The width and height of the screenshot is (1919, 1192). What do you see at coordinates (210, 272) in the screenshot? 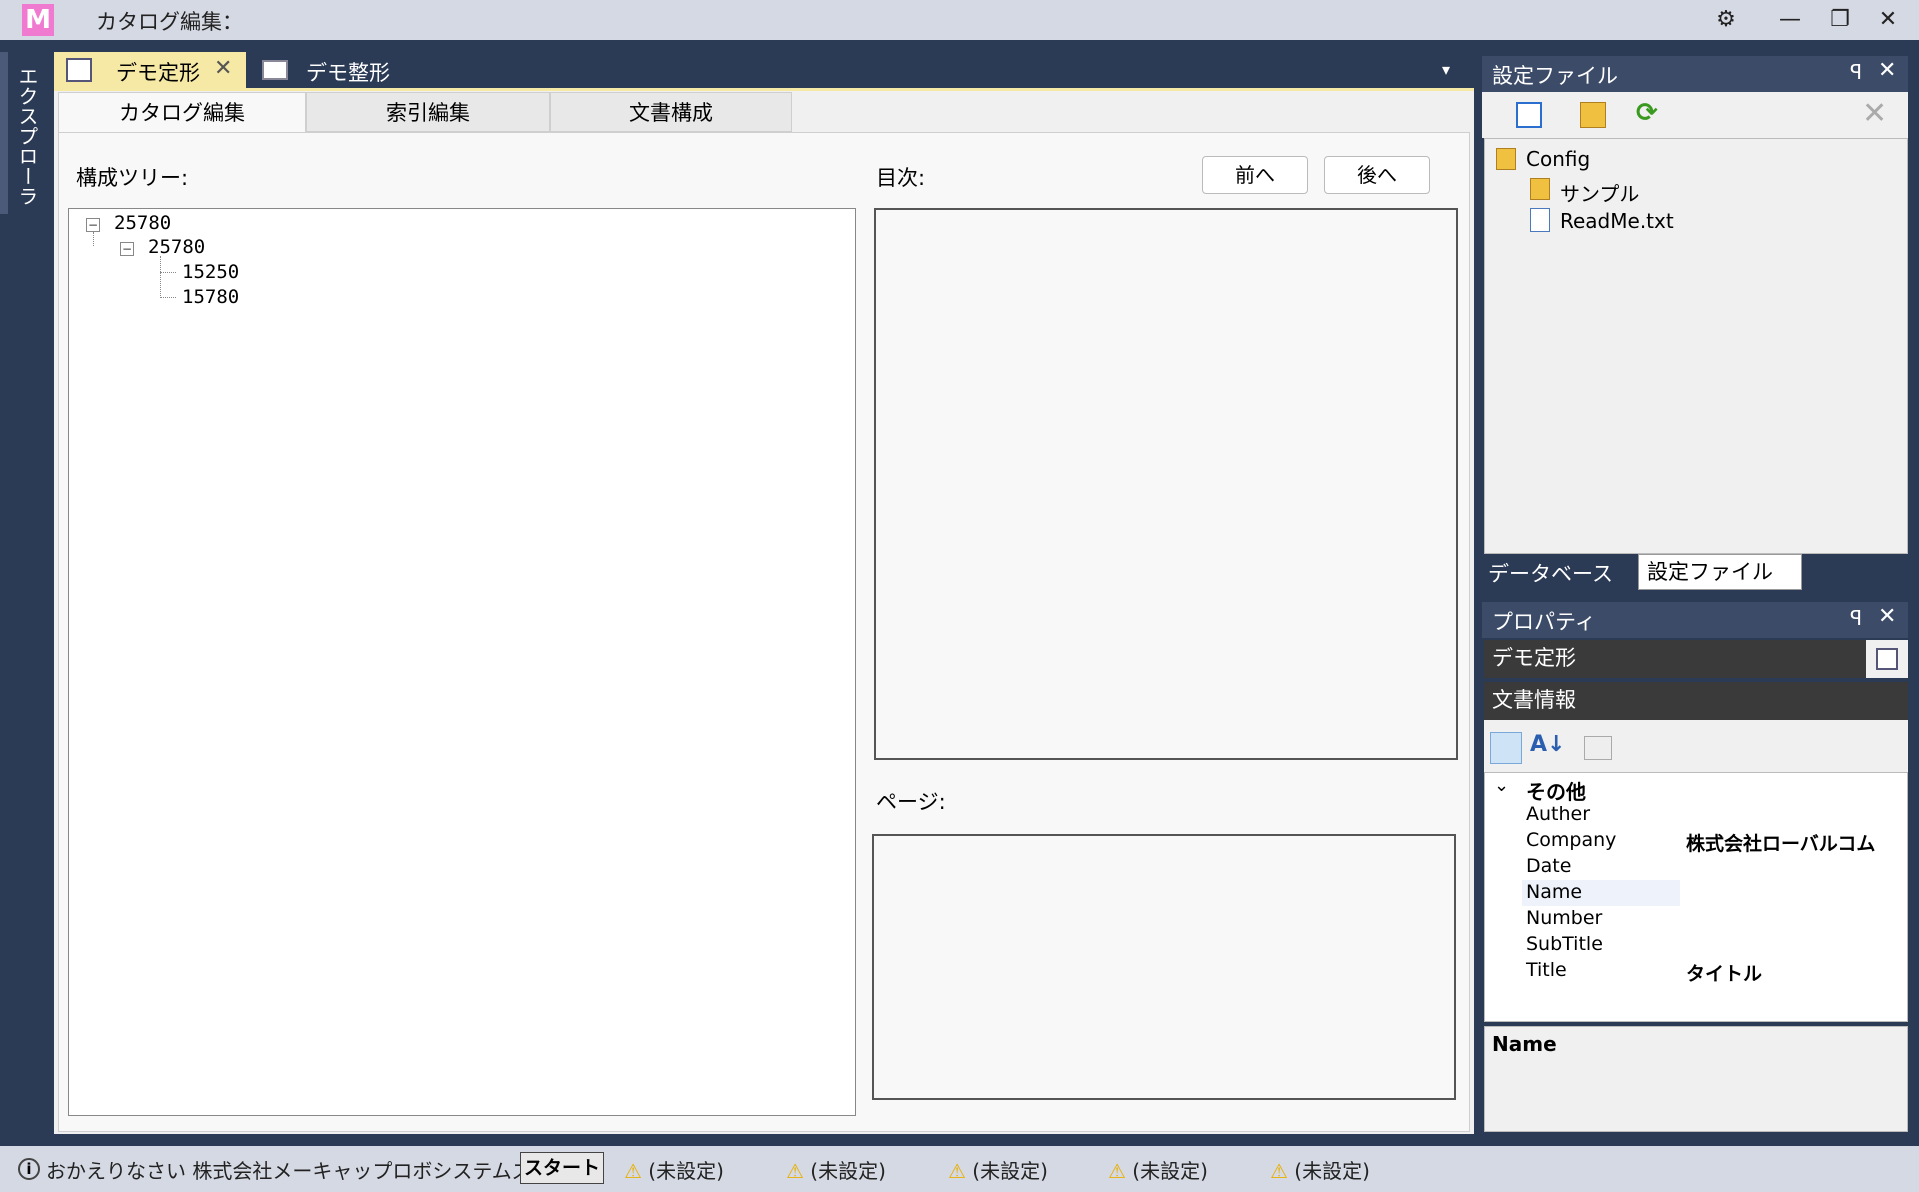
I see `tree-node: 15250` at bounding box center [210, 272].